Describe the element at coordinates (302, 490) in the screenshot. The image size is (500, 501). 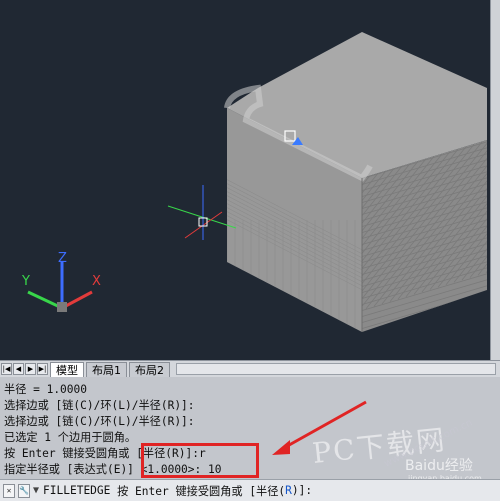
I see `command-prompt-suffix: )]:` at that location.